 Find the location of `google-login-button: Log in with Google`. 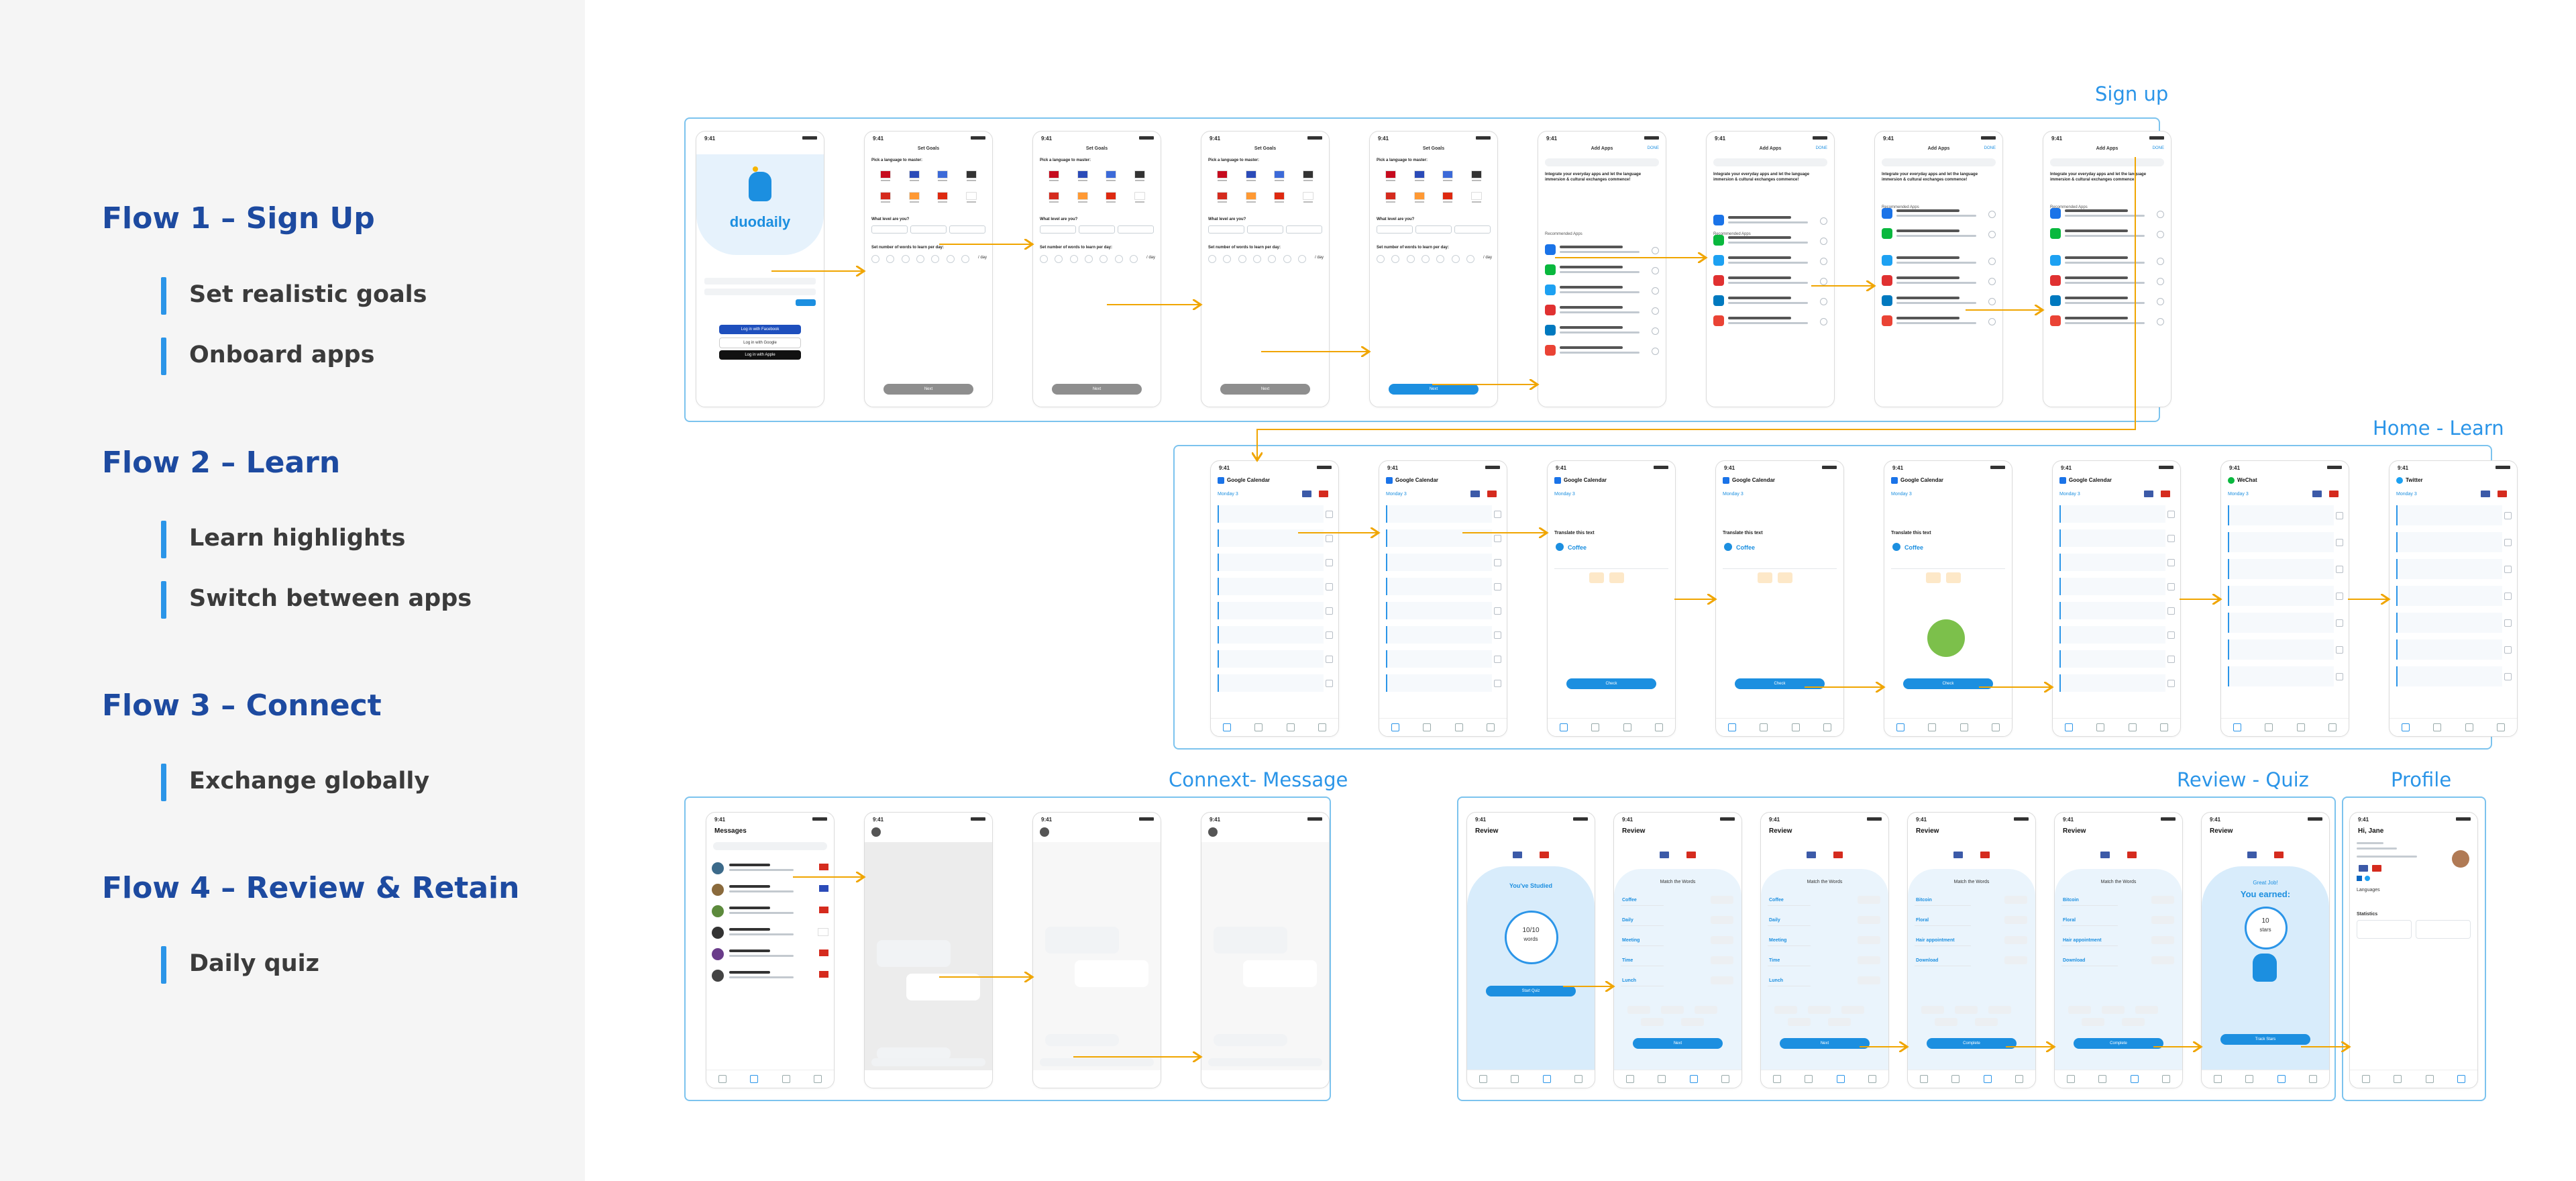

google-login-button: Log in with Google is located at coordinates (760, 343).